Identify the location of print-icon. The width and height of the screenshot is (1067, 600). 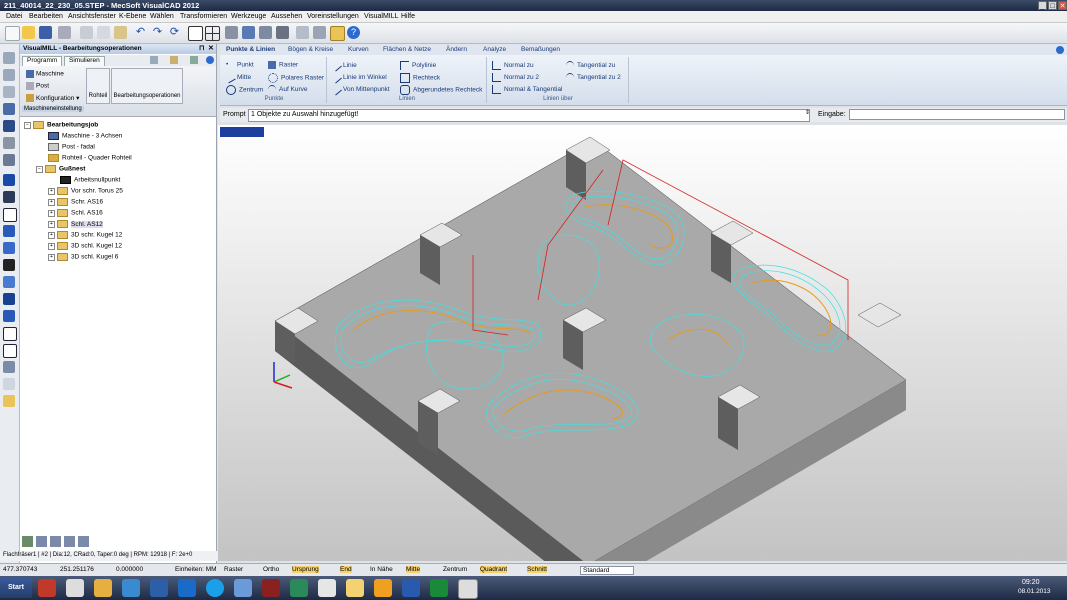
(64, 32).